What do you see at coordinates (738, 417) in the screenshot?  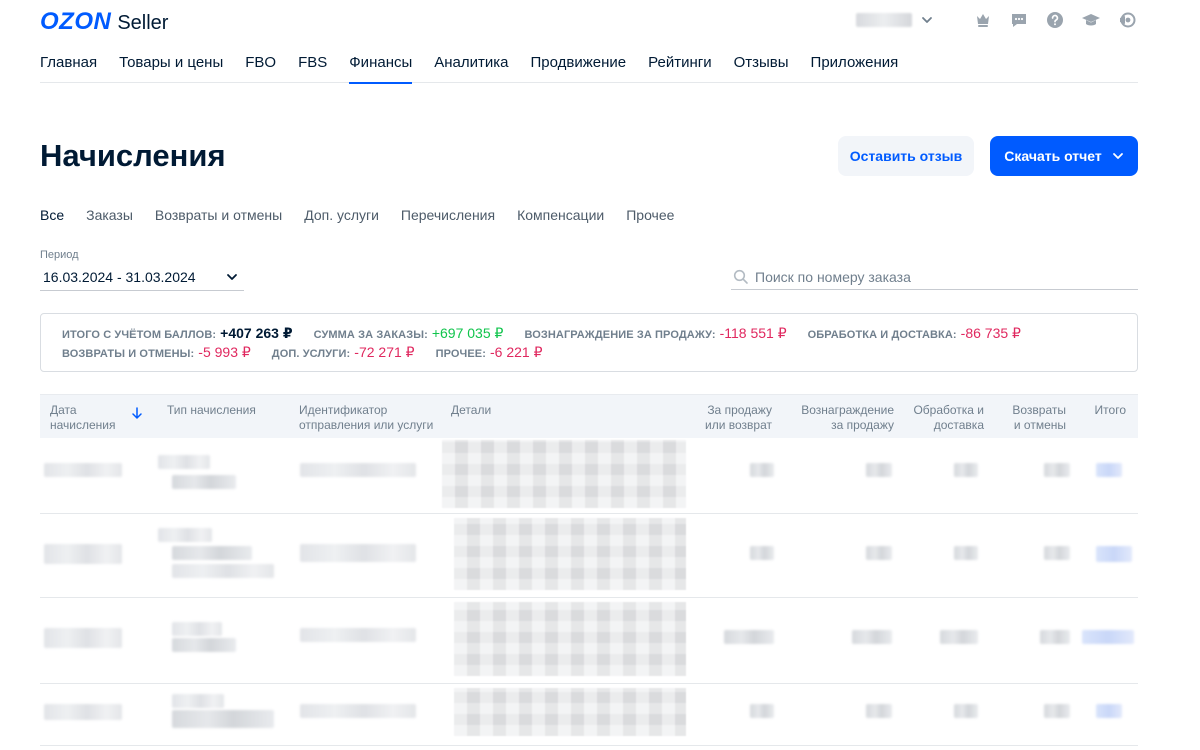 I see `column-sale: За продажу или возврат` at bounding box center [738, 417].